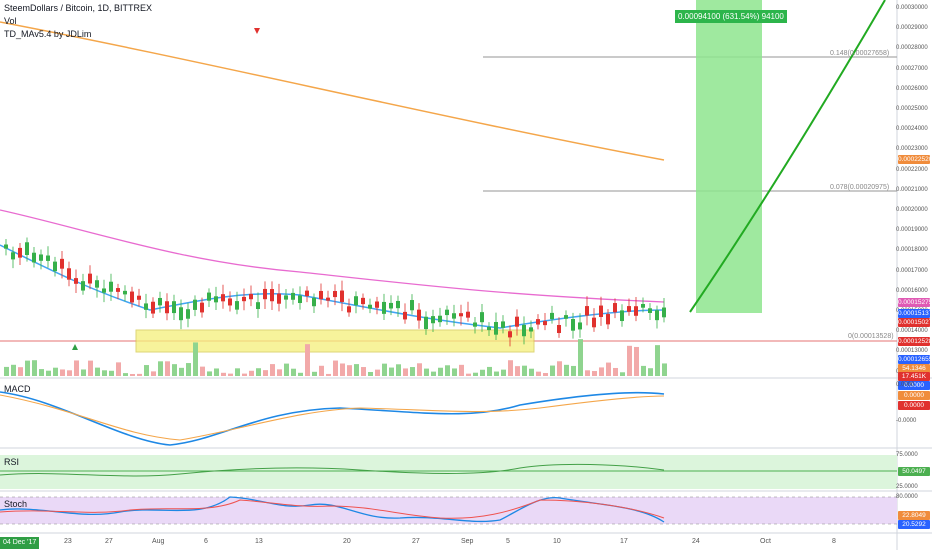 Image resolution: width=932 pixels, height=550 pixels. I want to click on date-tick: Sep, so click(467, 541).